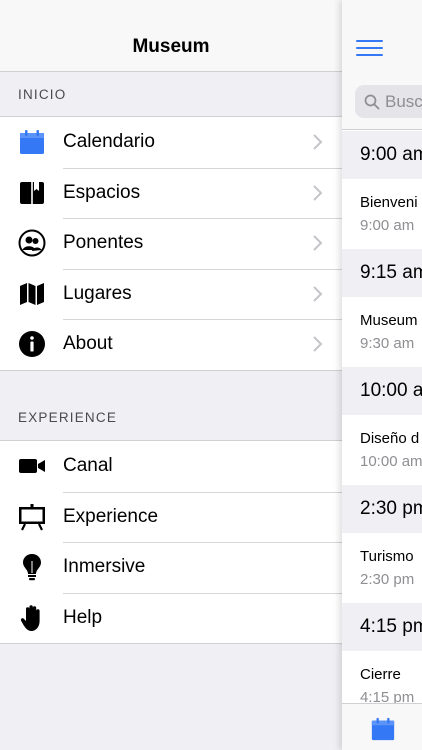 The width and height of the screenshot is (422, 750). What do you see at coordinates (42, 94) in the screenshot?
I see `section-label-inicio: INICIO` at bounding box center [42, 94].